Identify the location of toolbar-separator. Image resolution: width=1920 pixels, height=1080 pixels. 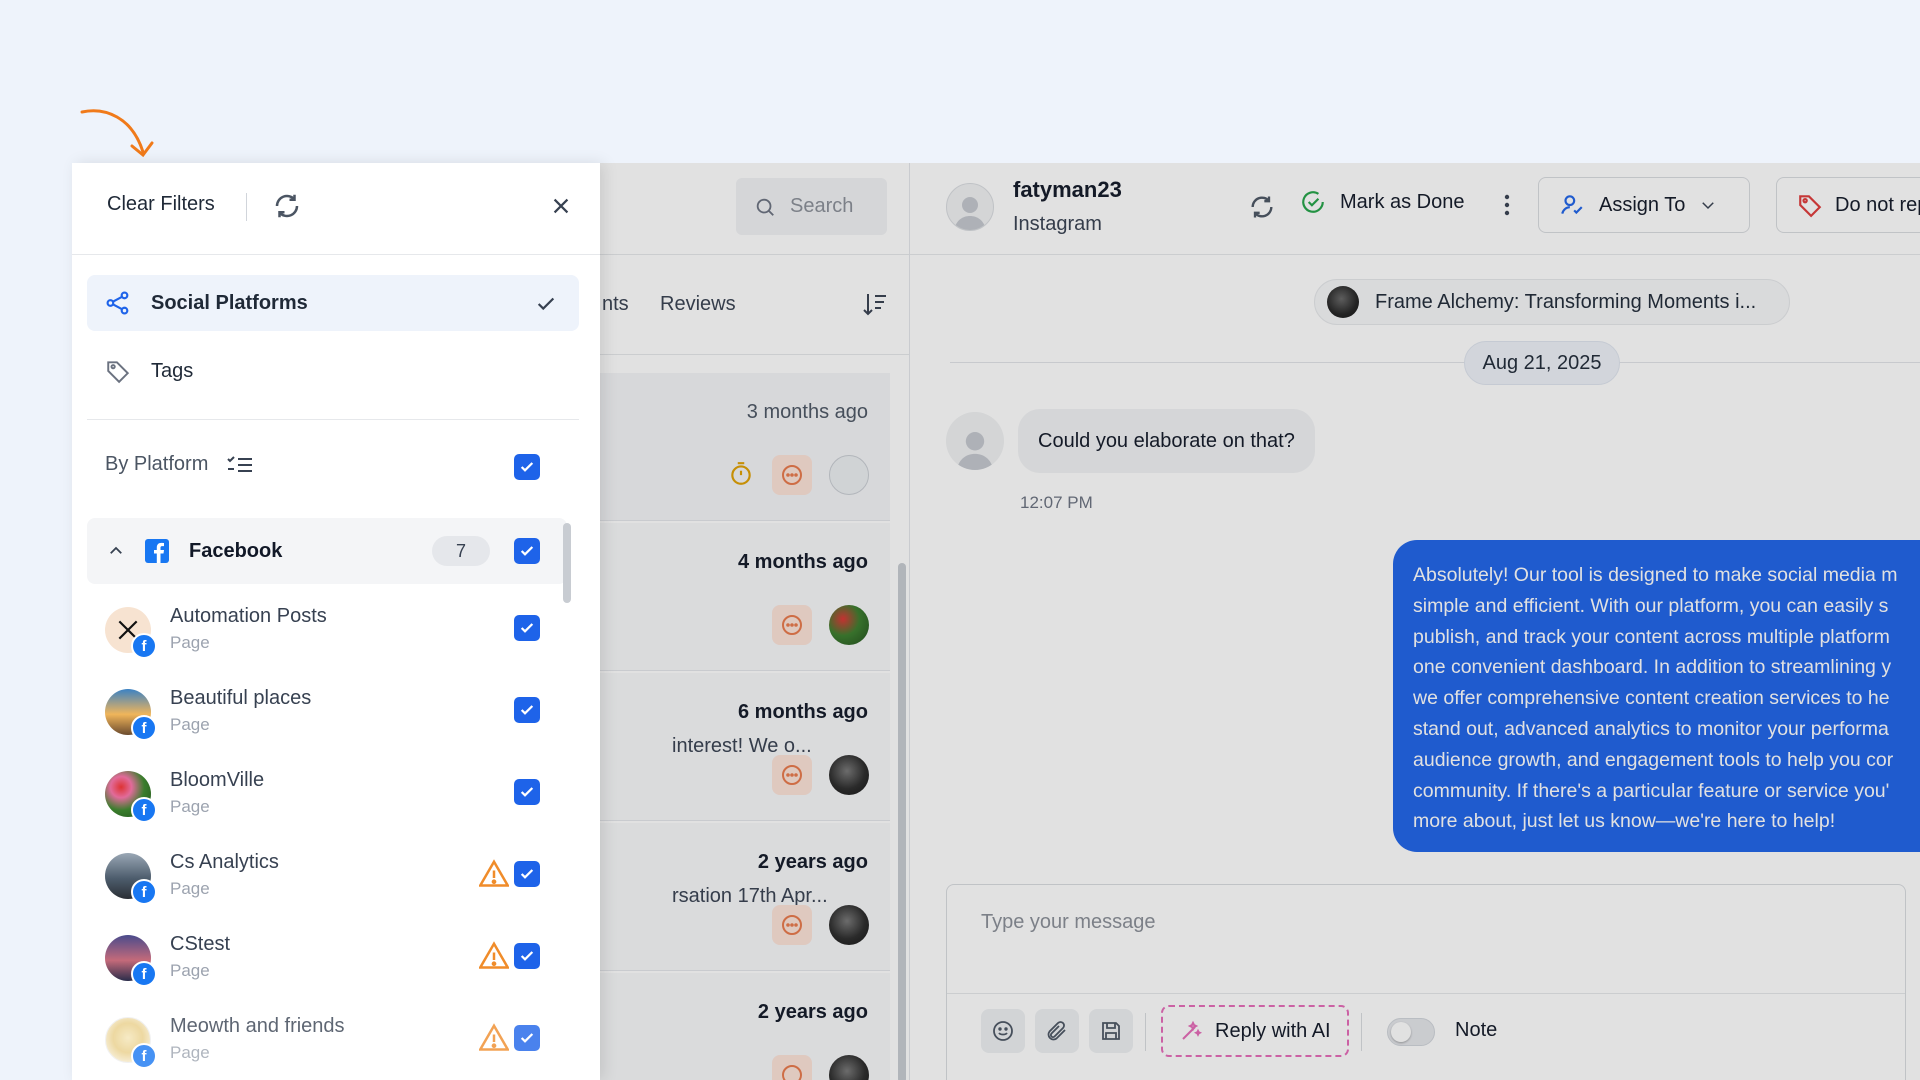
(1361, 1032).